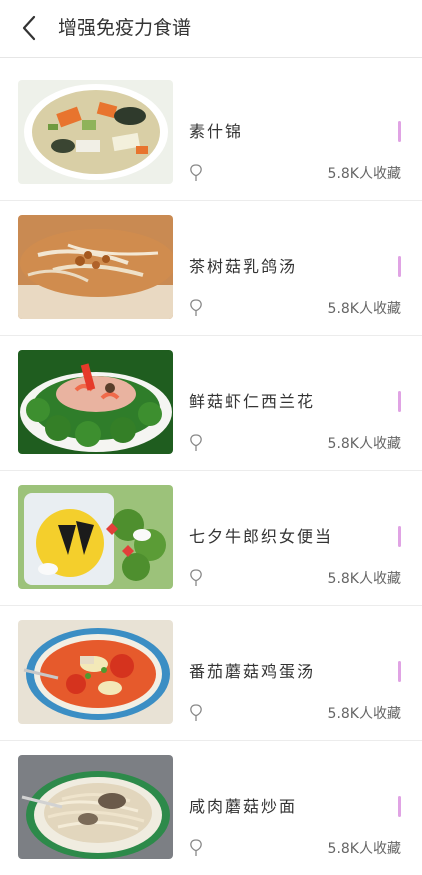  I want to click on page-title: 增强免疫力食谱, so click(125, 28).